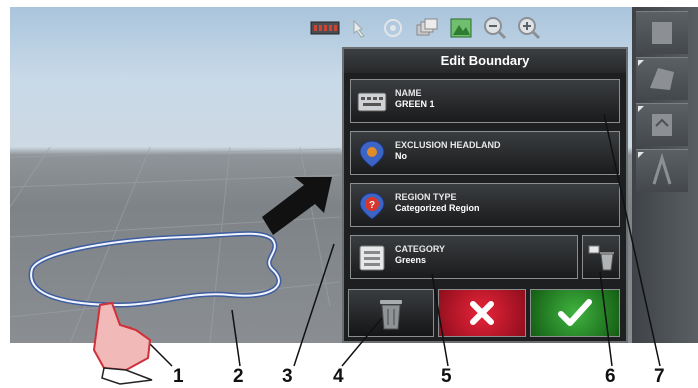 This screenshot has width=698, height=388. What do you see at coordinates (659, 376) in the screenshot?
I see `callout-7: 7` at bounding box center [659, 376].